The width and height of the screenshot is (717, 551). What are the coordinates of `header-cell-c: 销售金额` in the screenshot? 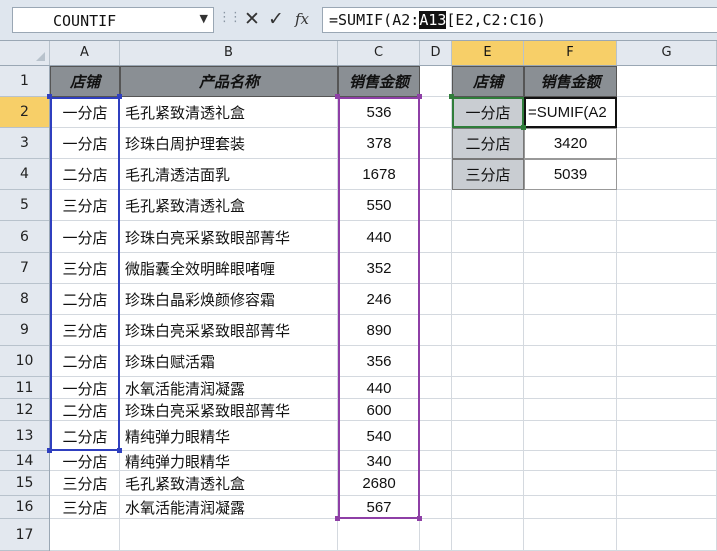 It's located at (379, 81).